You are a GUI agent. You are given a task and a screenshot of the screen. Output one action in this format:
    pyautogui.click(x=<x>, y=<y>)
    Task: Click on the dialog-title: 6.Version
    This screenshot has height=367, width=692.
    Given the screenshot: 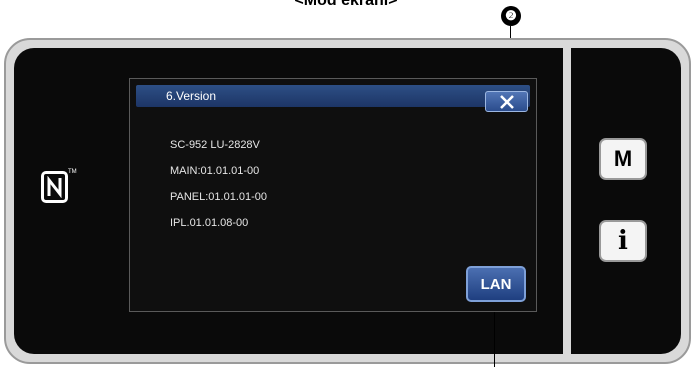 What is the action you would take?
    pyautogui.click(x=191, y=96)
    